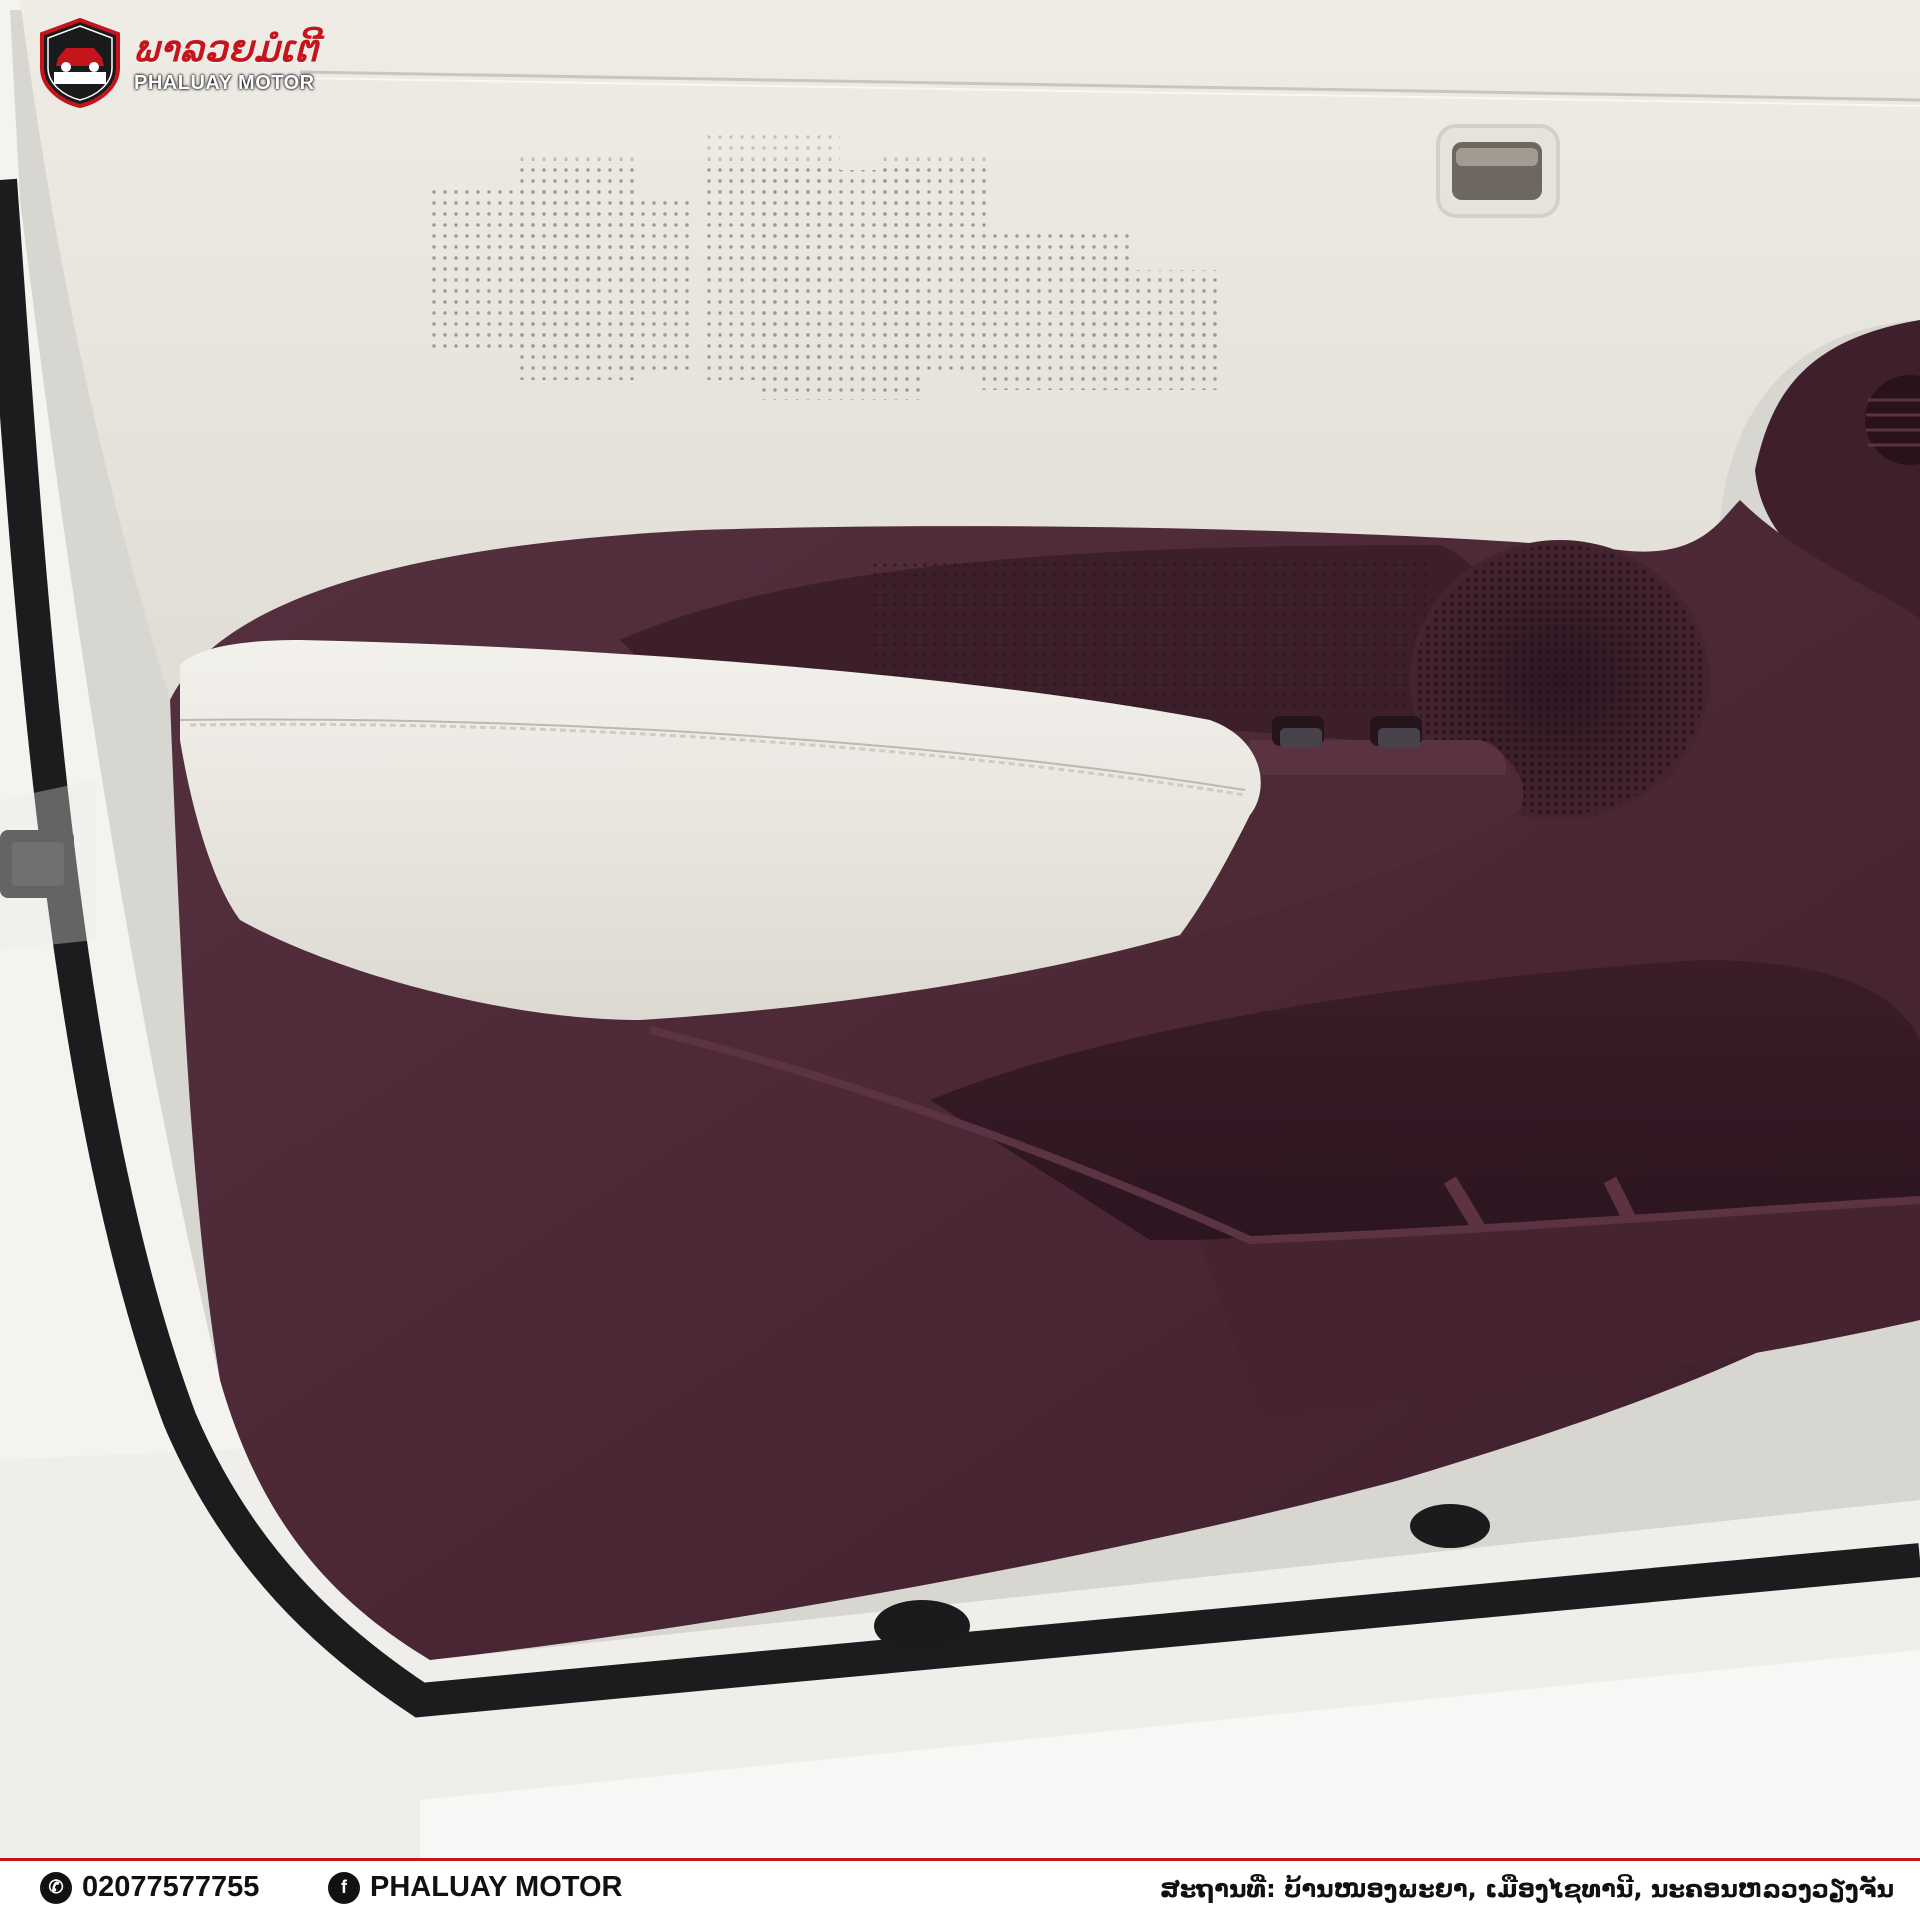 This screenshot has width=1920, height=1920. I want to click on footer-phone: ✆ 02077577755, so click(149, 1887).